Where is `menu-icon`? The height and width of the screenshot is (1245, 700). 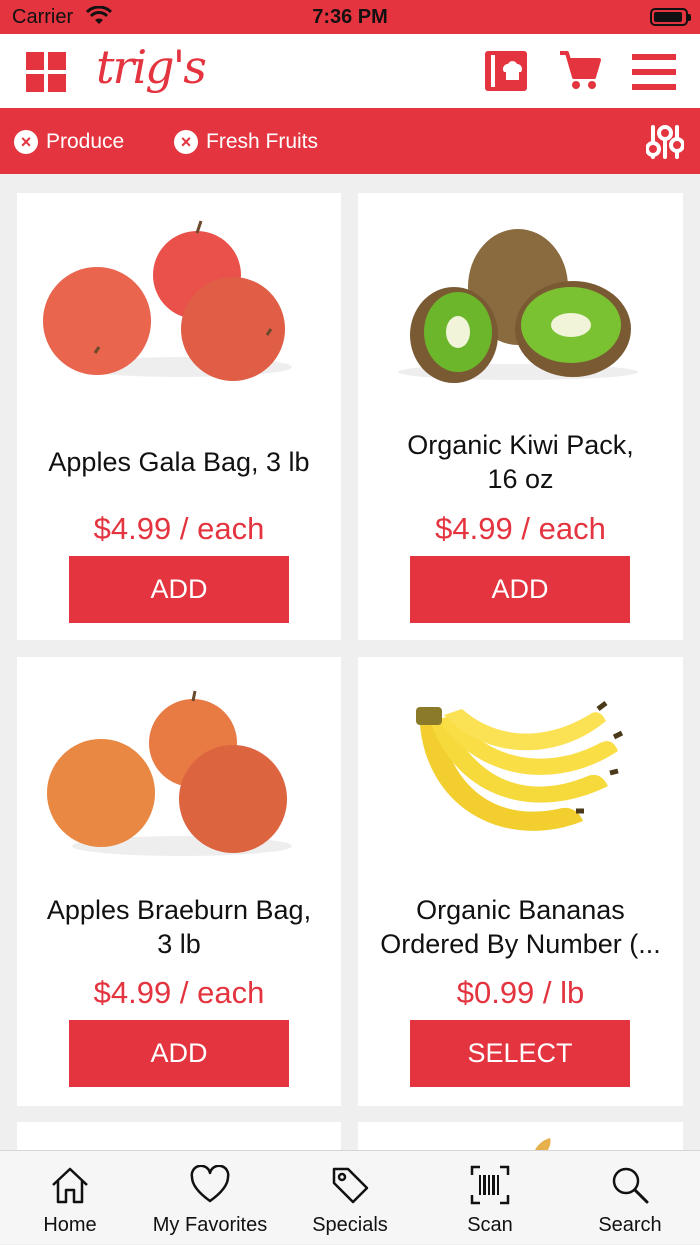
menu-icon is located at coordinates (654, 72).